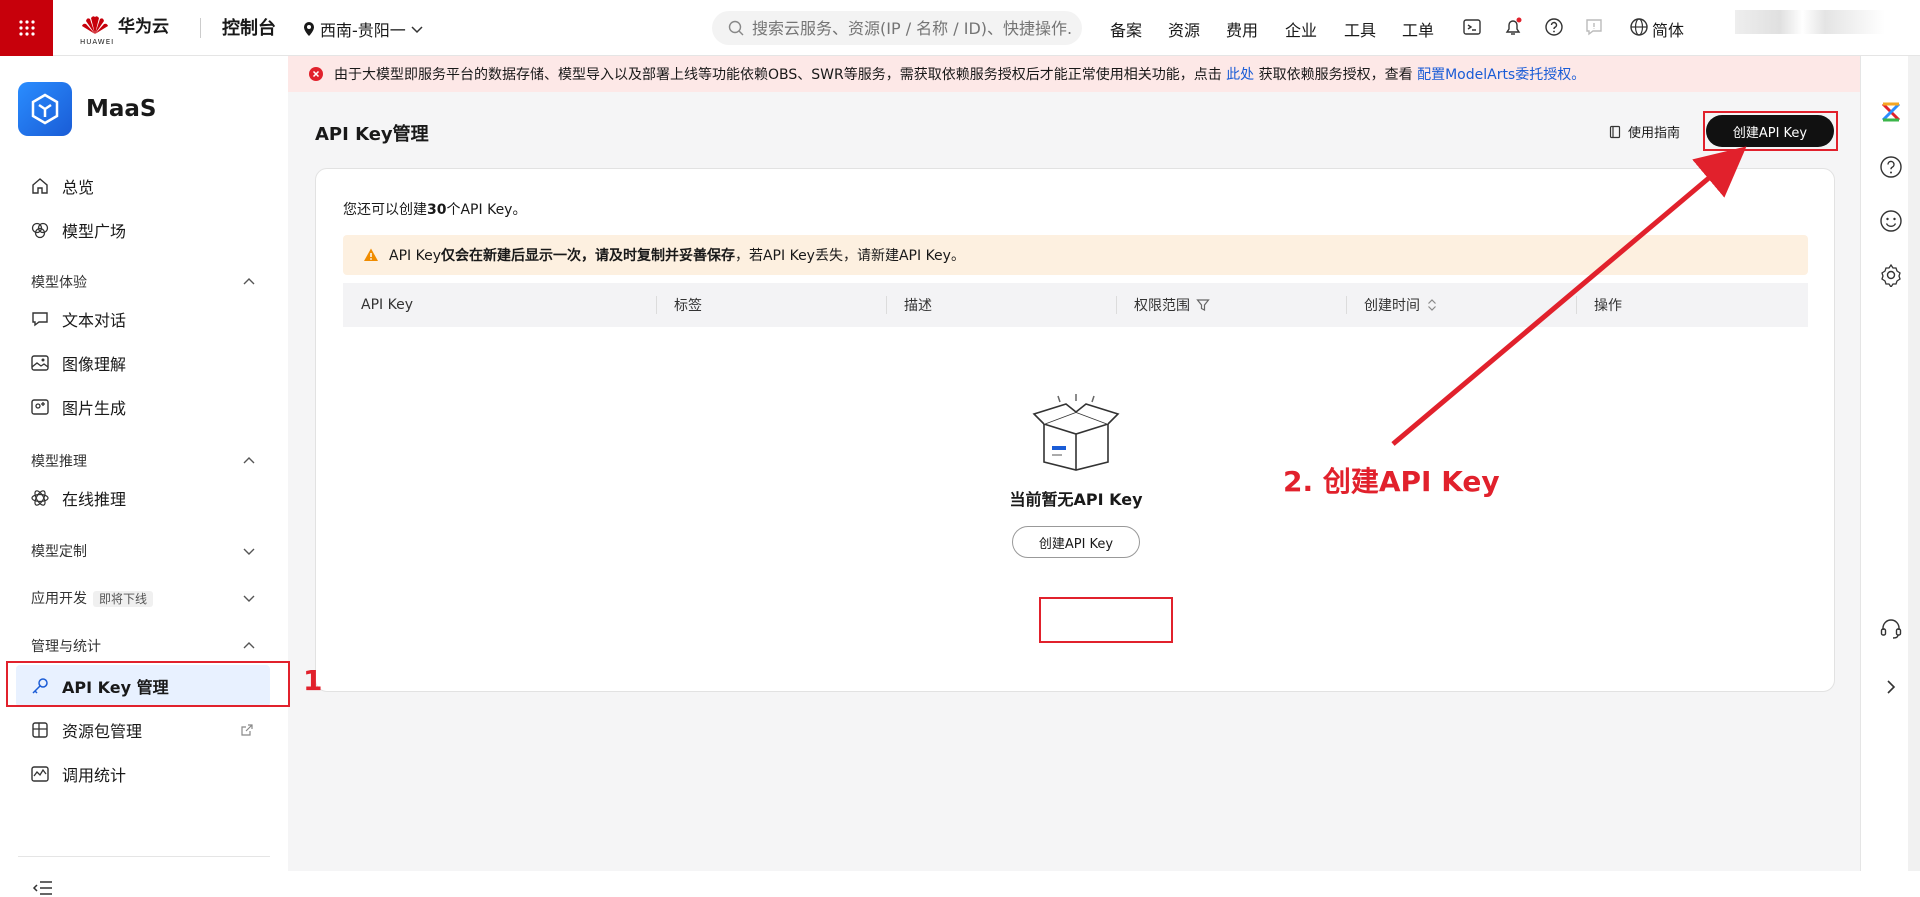 The image size is (1920, 897). I want to click on nav-enterprise: 企业, so click(1301, 29).